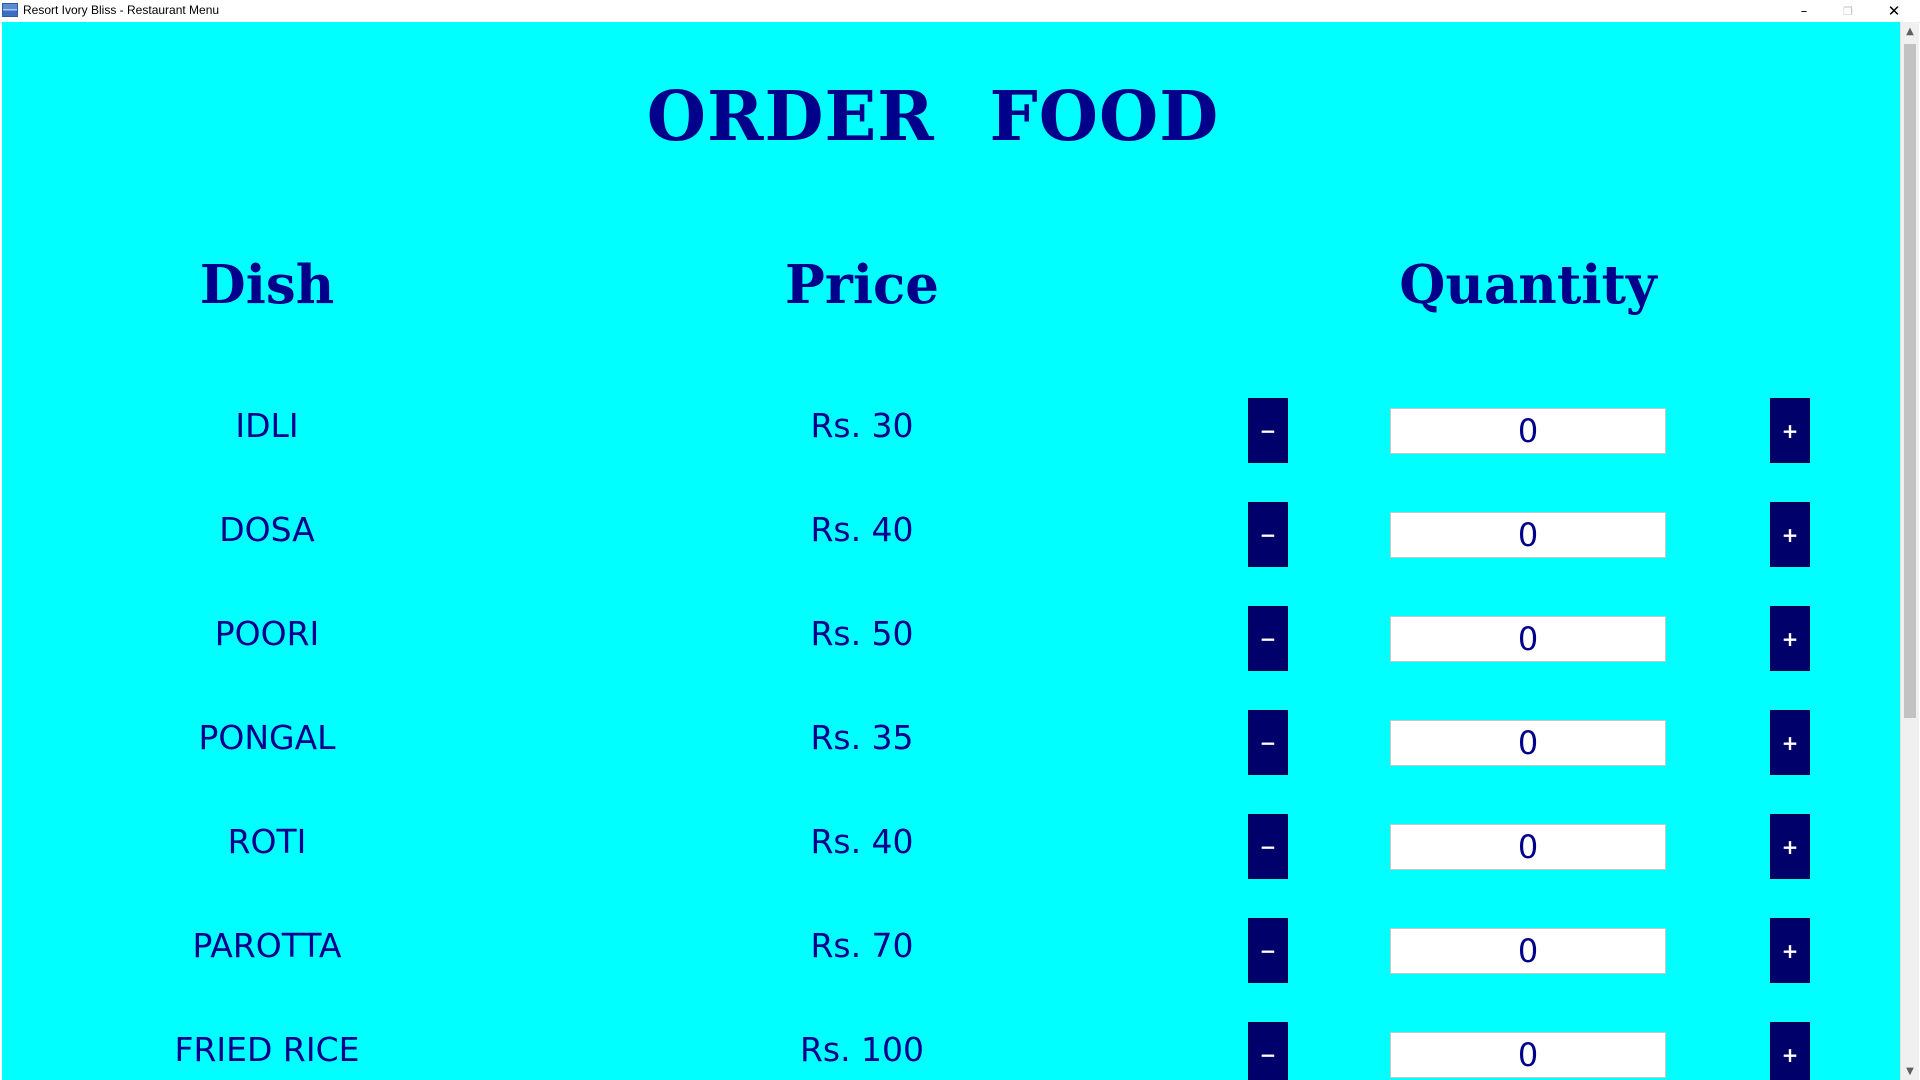 The height and width of the screenshot is (1080, 1920). What do you see at coordinates (267, 285) in the screenshot?
I see `dish-column-header: Dish` at bounding box center [267, 285].